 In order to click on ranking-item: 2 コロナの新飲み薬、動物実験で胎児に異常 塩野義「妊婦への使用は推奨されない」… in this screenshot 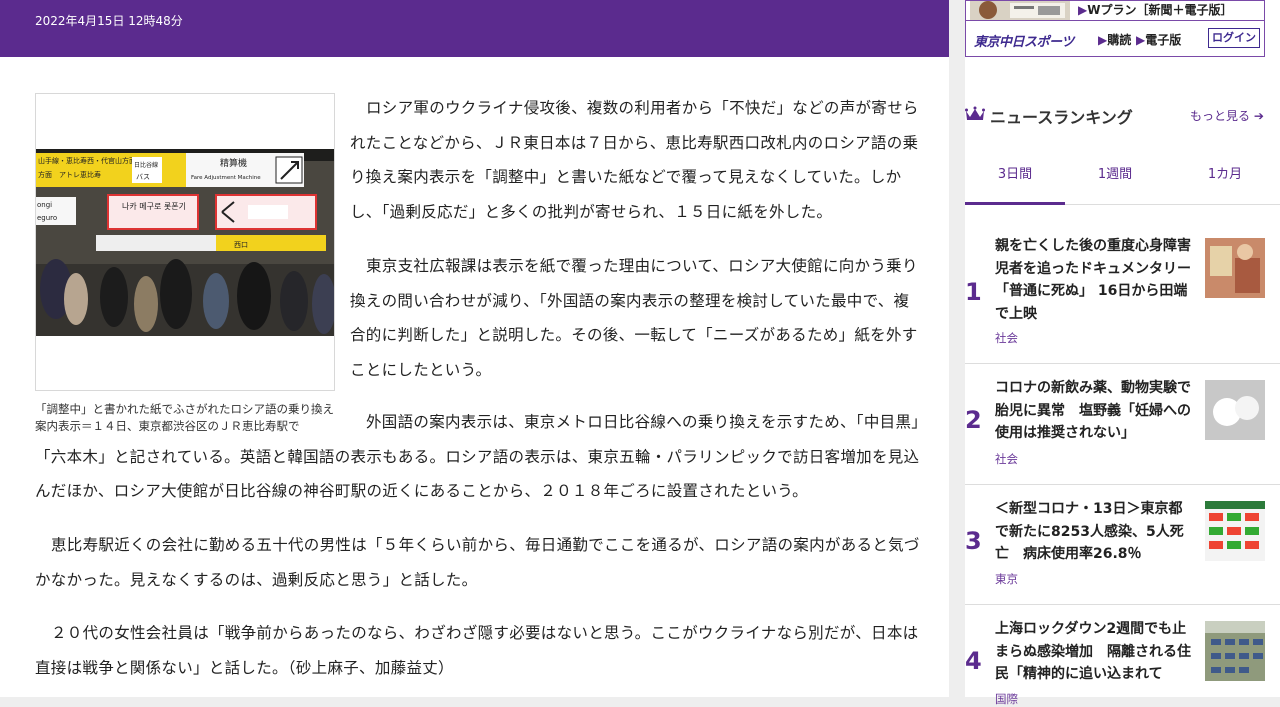, I will do `click(1122, 424)`.